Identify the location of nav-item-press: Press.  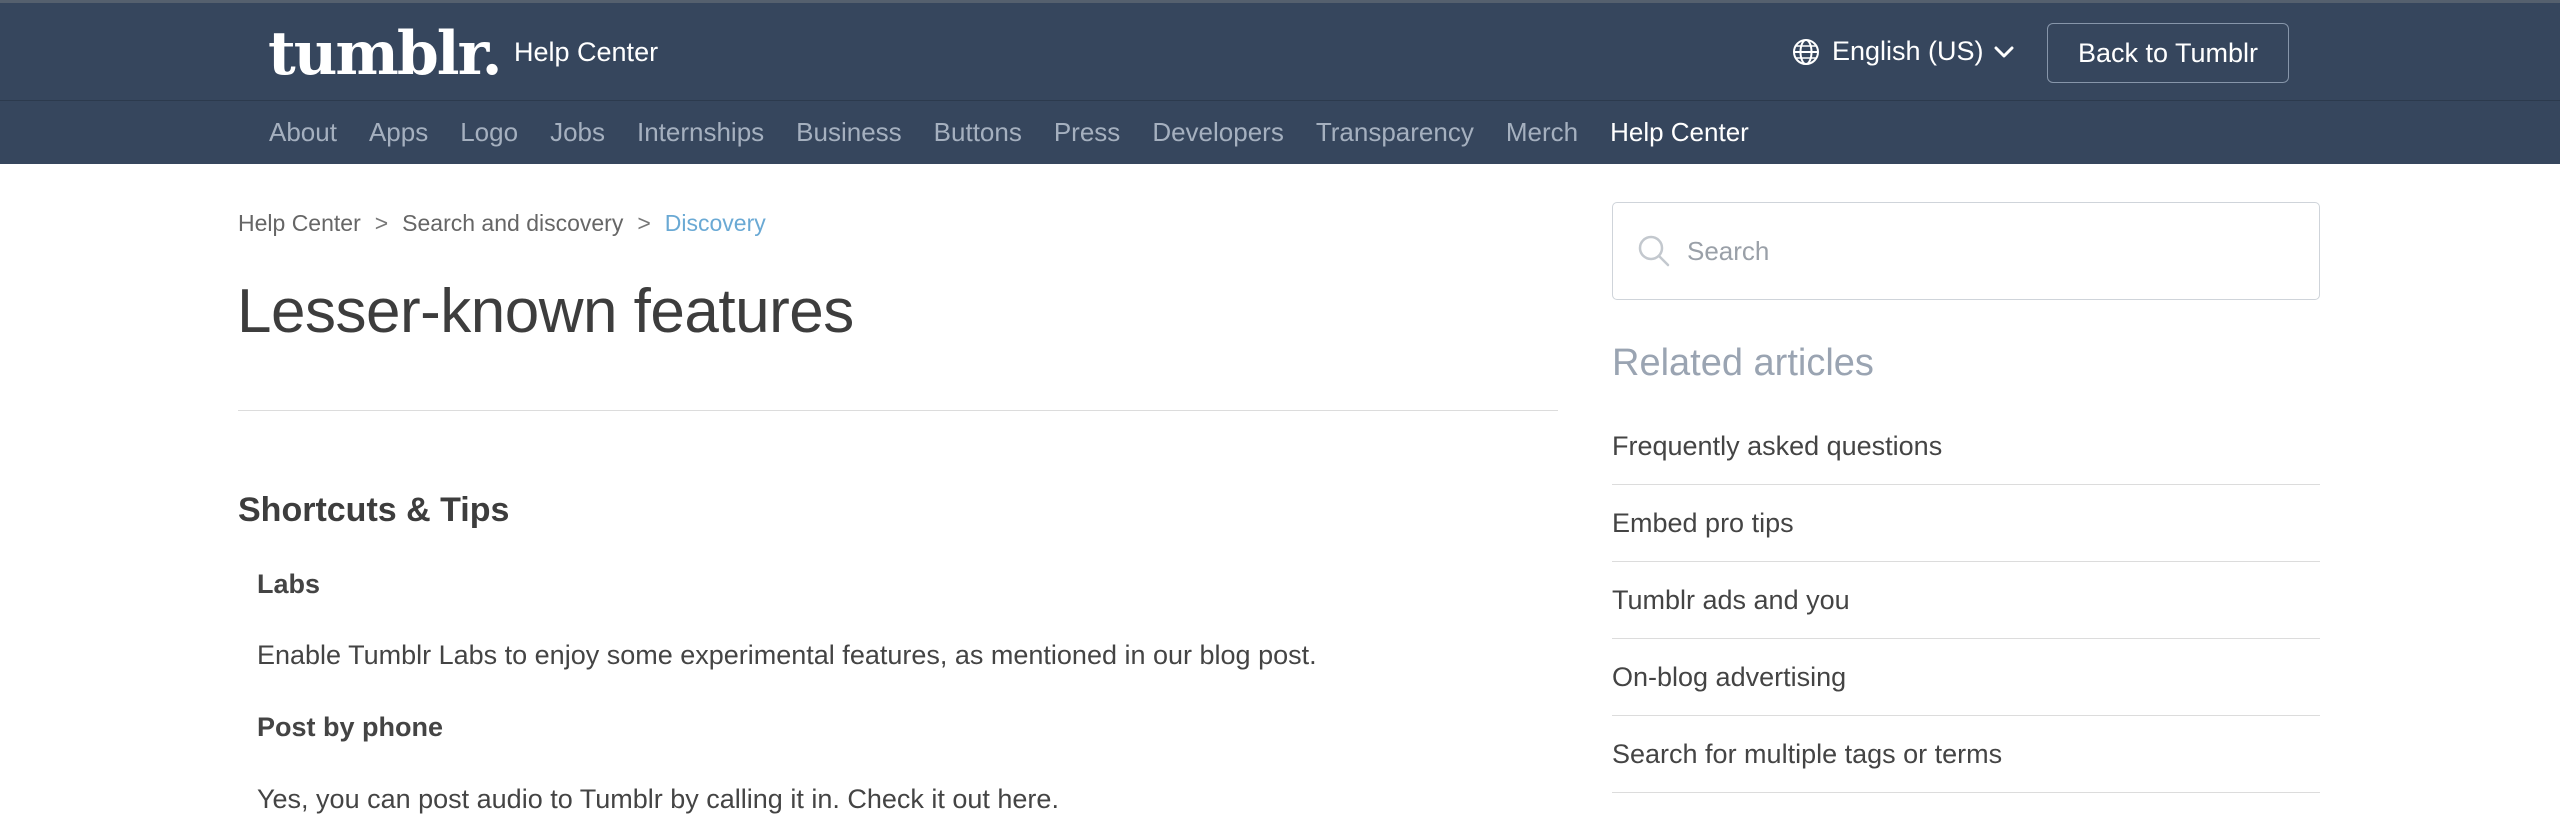
(1087, 132).